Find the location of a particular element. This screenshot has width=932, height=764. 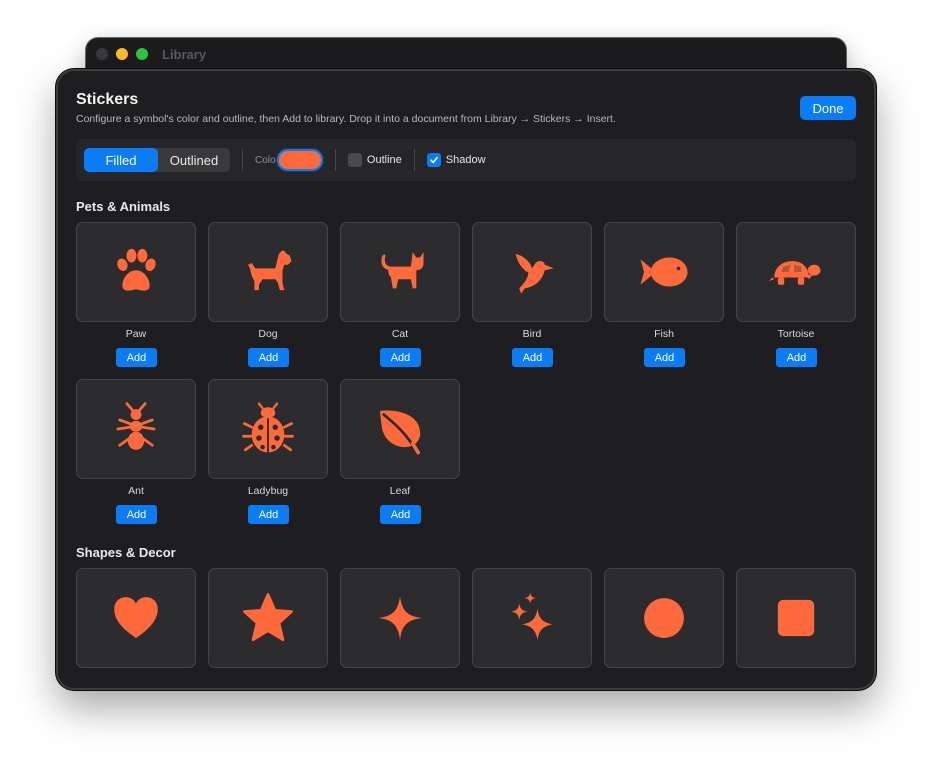

fish-icon is located at coordinates (664, 272).